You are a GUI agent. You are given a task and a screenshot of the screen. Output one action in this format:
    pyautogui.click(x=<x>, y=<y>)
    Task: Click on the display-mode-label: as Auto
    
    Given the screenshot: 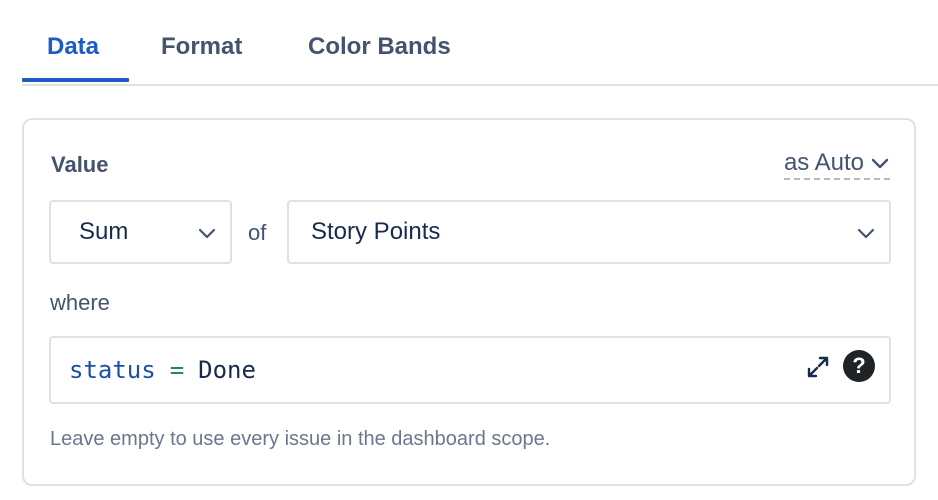 What is the action you would take?
    pyautogui.click(x=823, y=162)
    